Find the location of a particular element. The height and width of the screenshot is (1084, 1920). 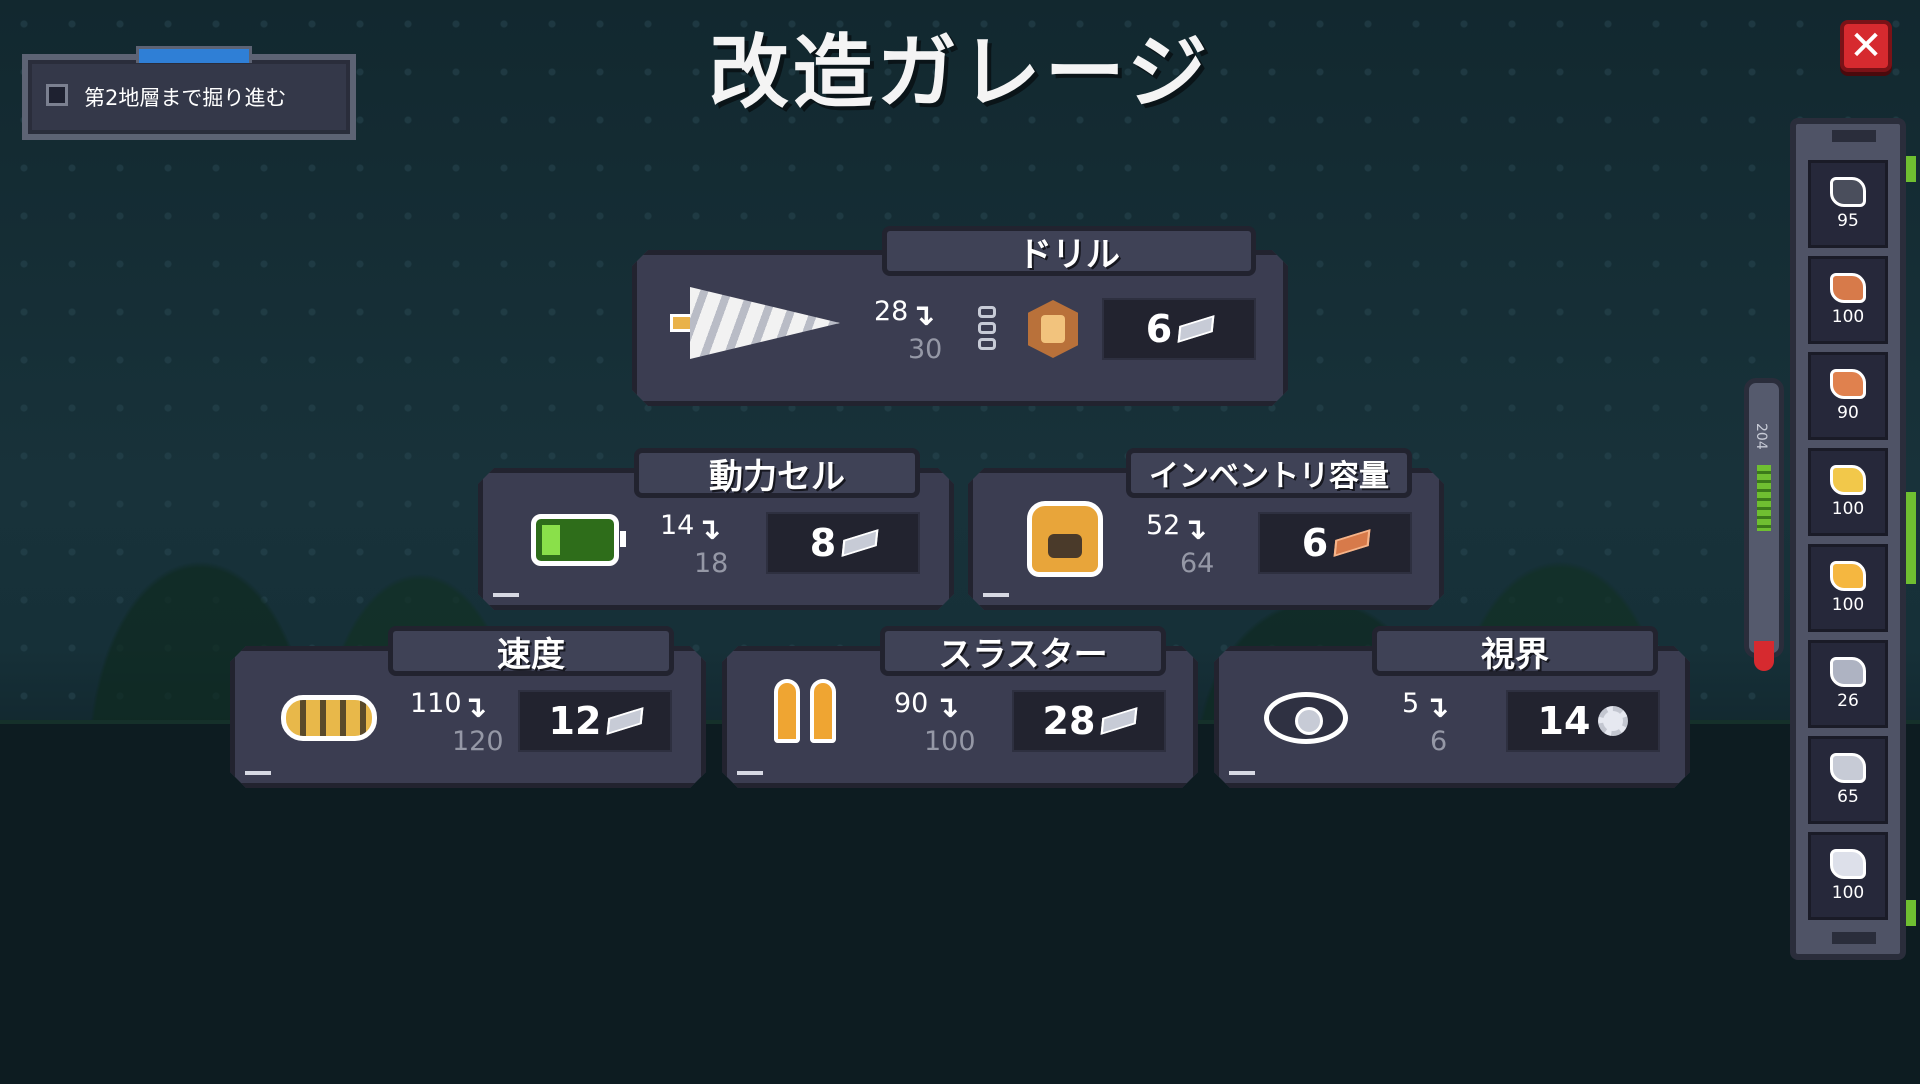

backpack-icon is located at coordinates (1065, 539).